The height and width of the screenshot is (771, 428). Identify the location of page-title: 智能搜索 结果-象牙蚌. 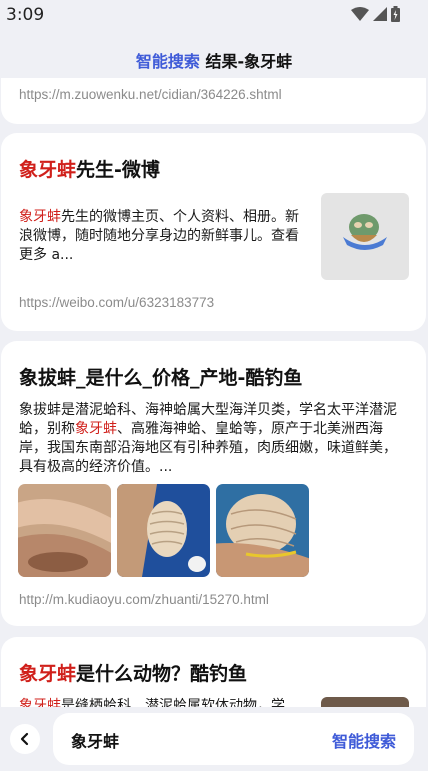
(214, 60).